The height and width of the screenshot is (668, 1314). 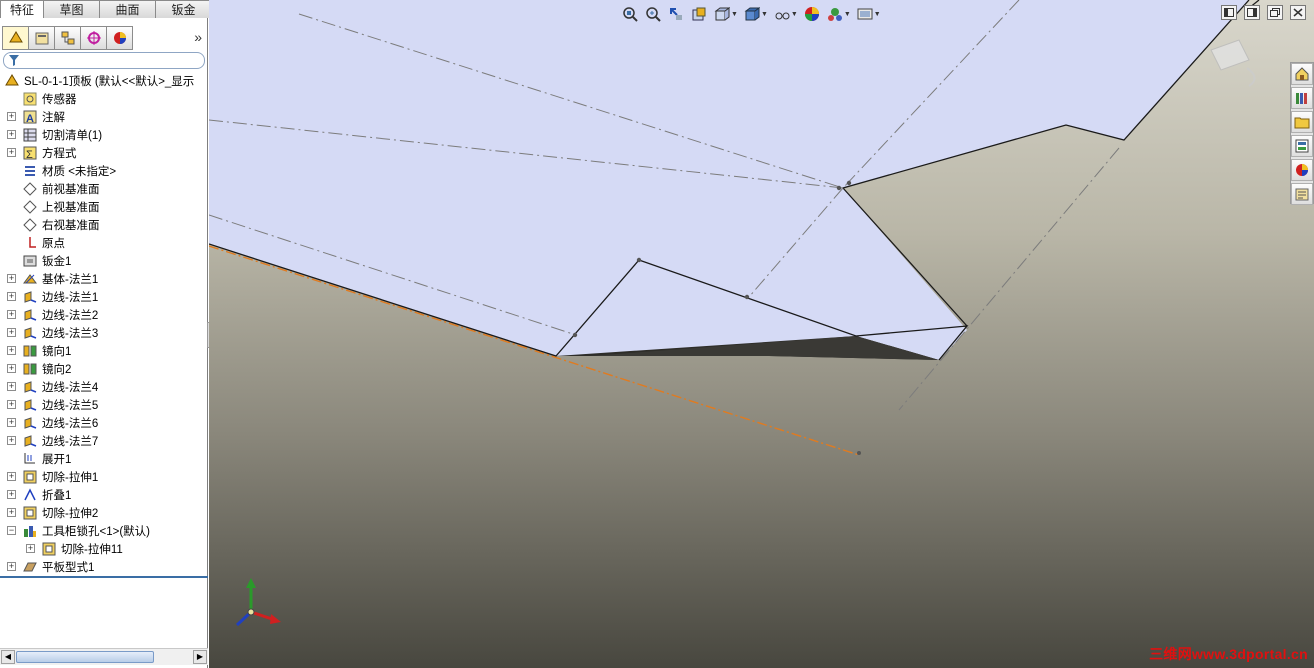 What do you see at coordinates (1233, 63) in the screenshot?
I see `view-cube-icon` at bounding box center [1233, 63].